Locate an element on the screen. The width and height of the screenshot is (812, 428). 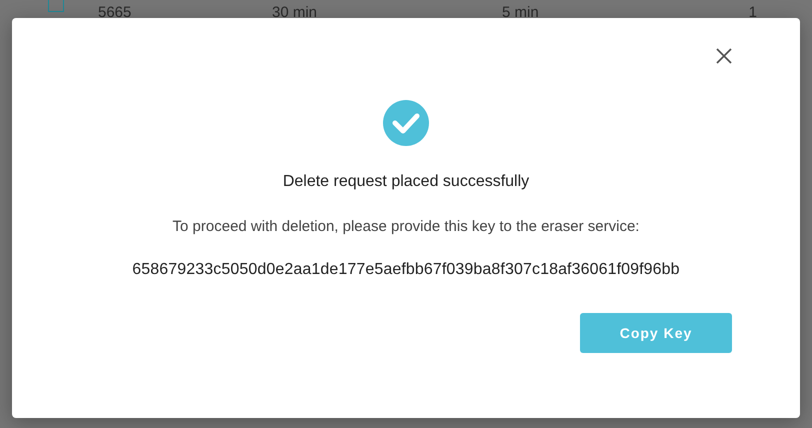
table-cell-text: 5665 is located at coordinates (115, 12).